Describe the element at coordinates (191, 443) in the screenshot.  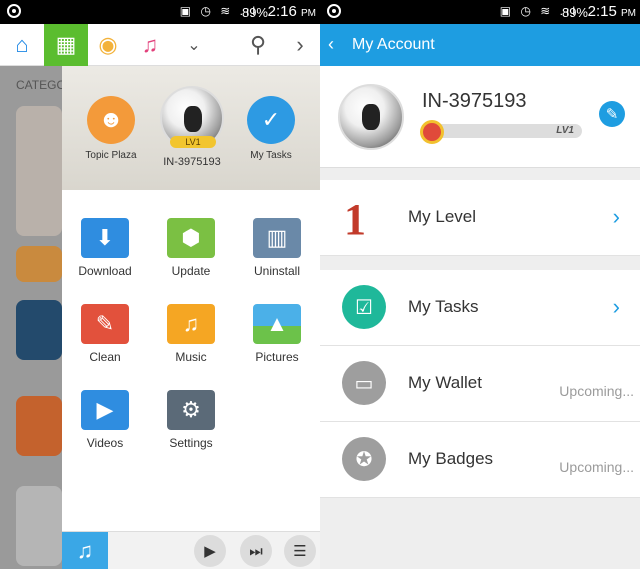
I see `settings-label: Settings` at that location.